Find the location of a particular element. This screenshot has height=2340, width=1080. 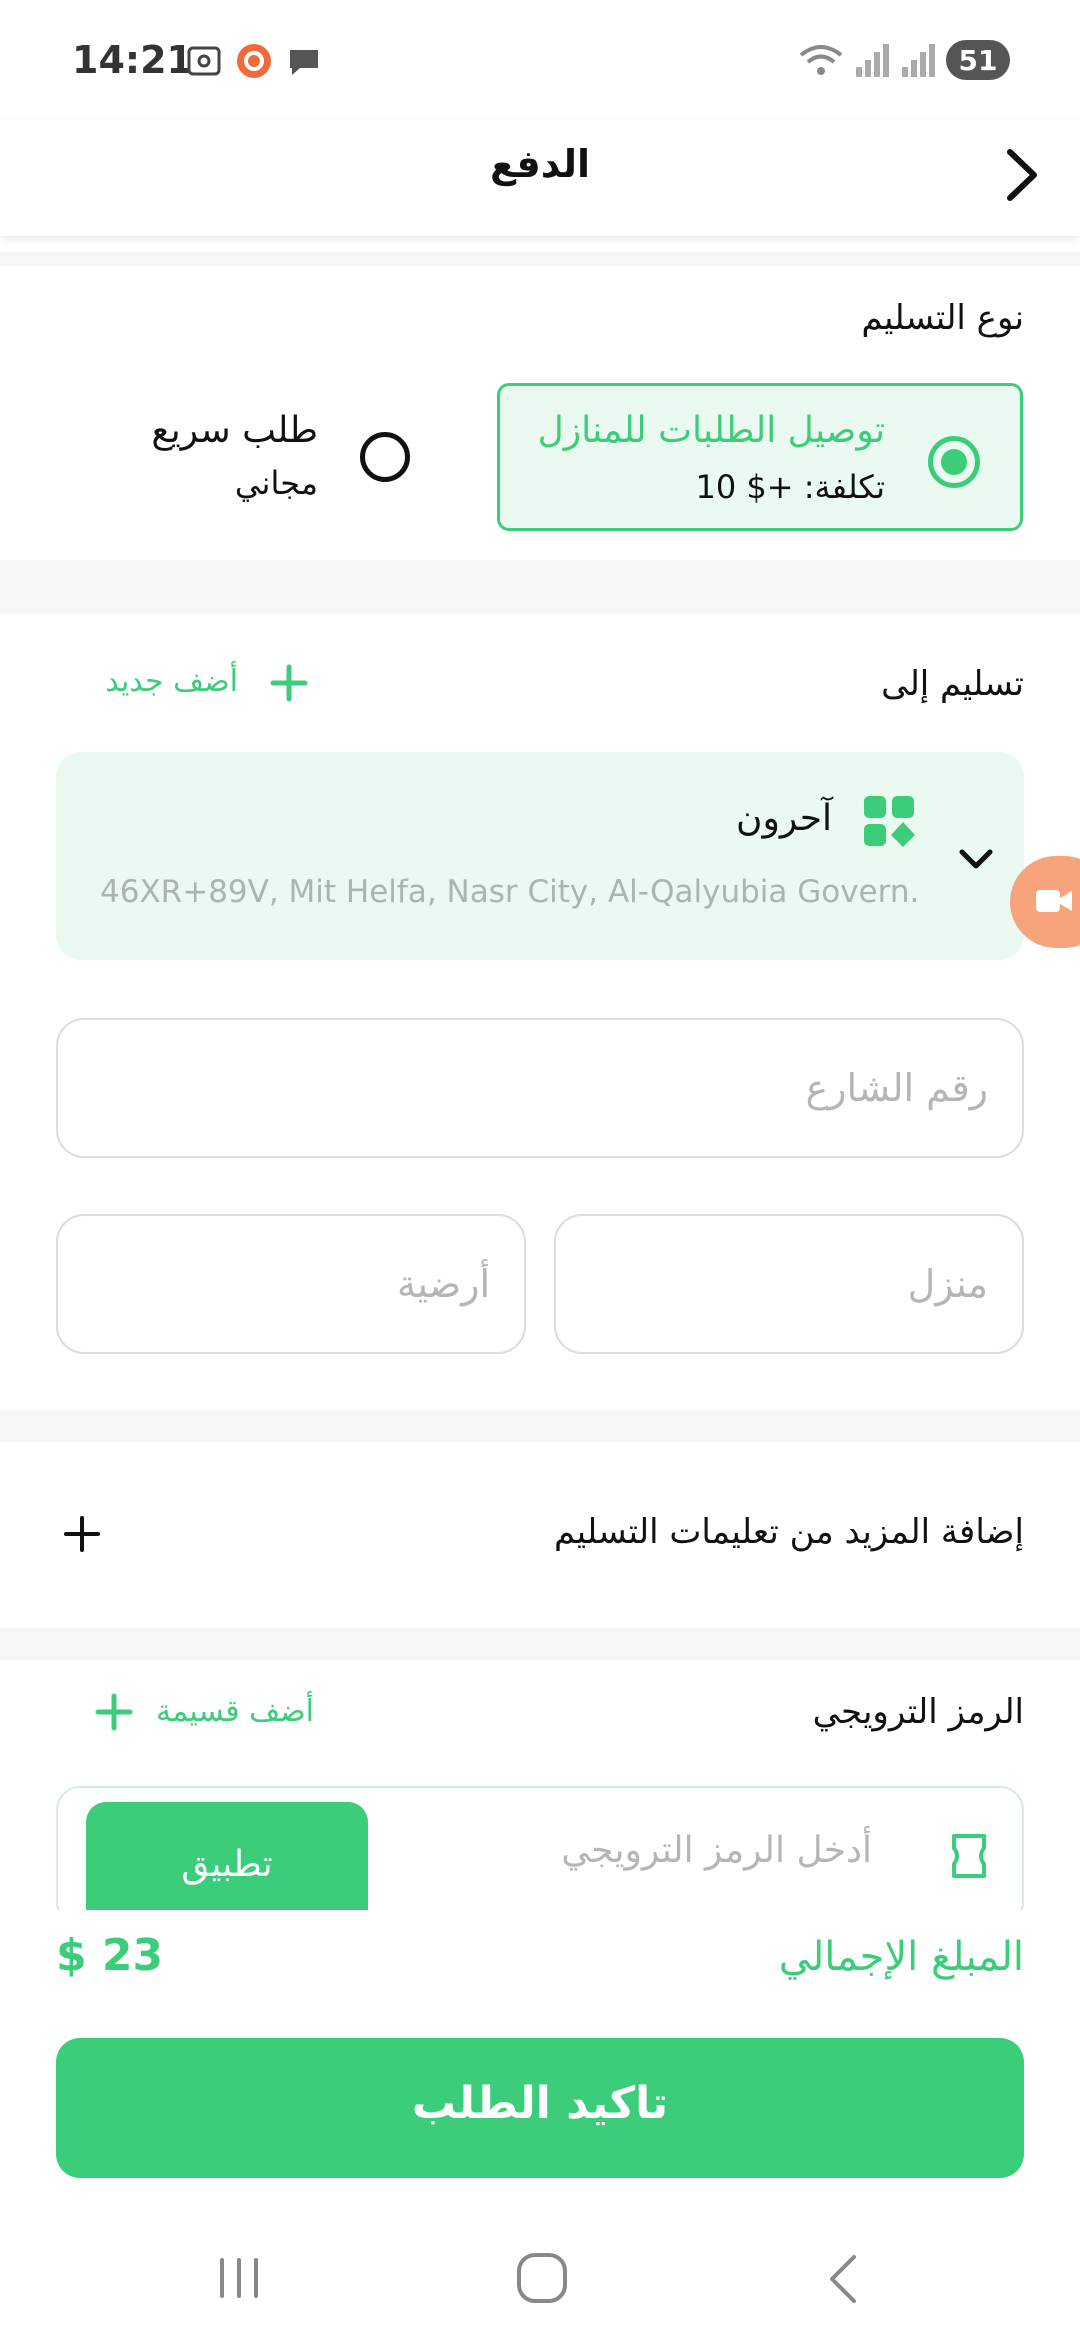

floor-placeholder: أرضية is located at coordinates (443, 1284).